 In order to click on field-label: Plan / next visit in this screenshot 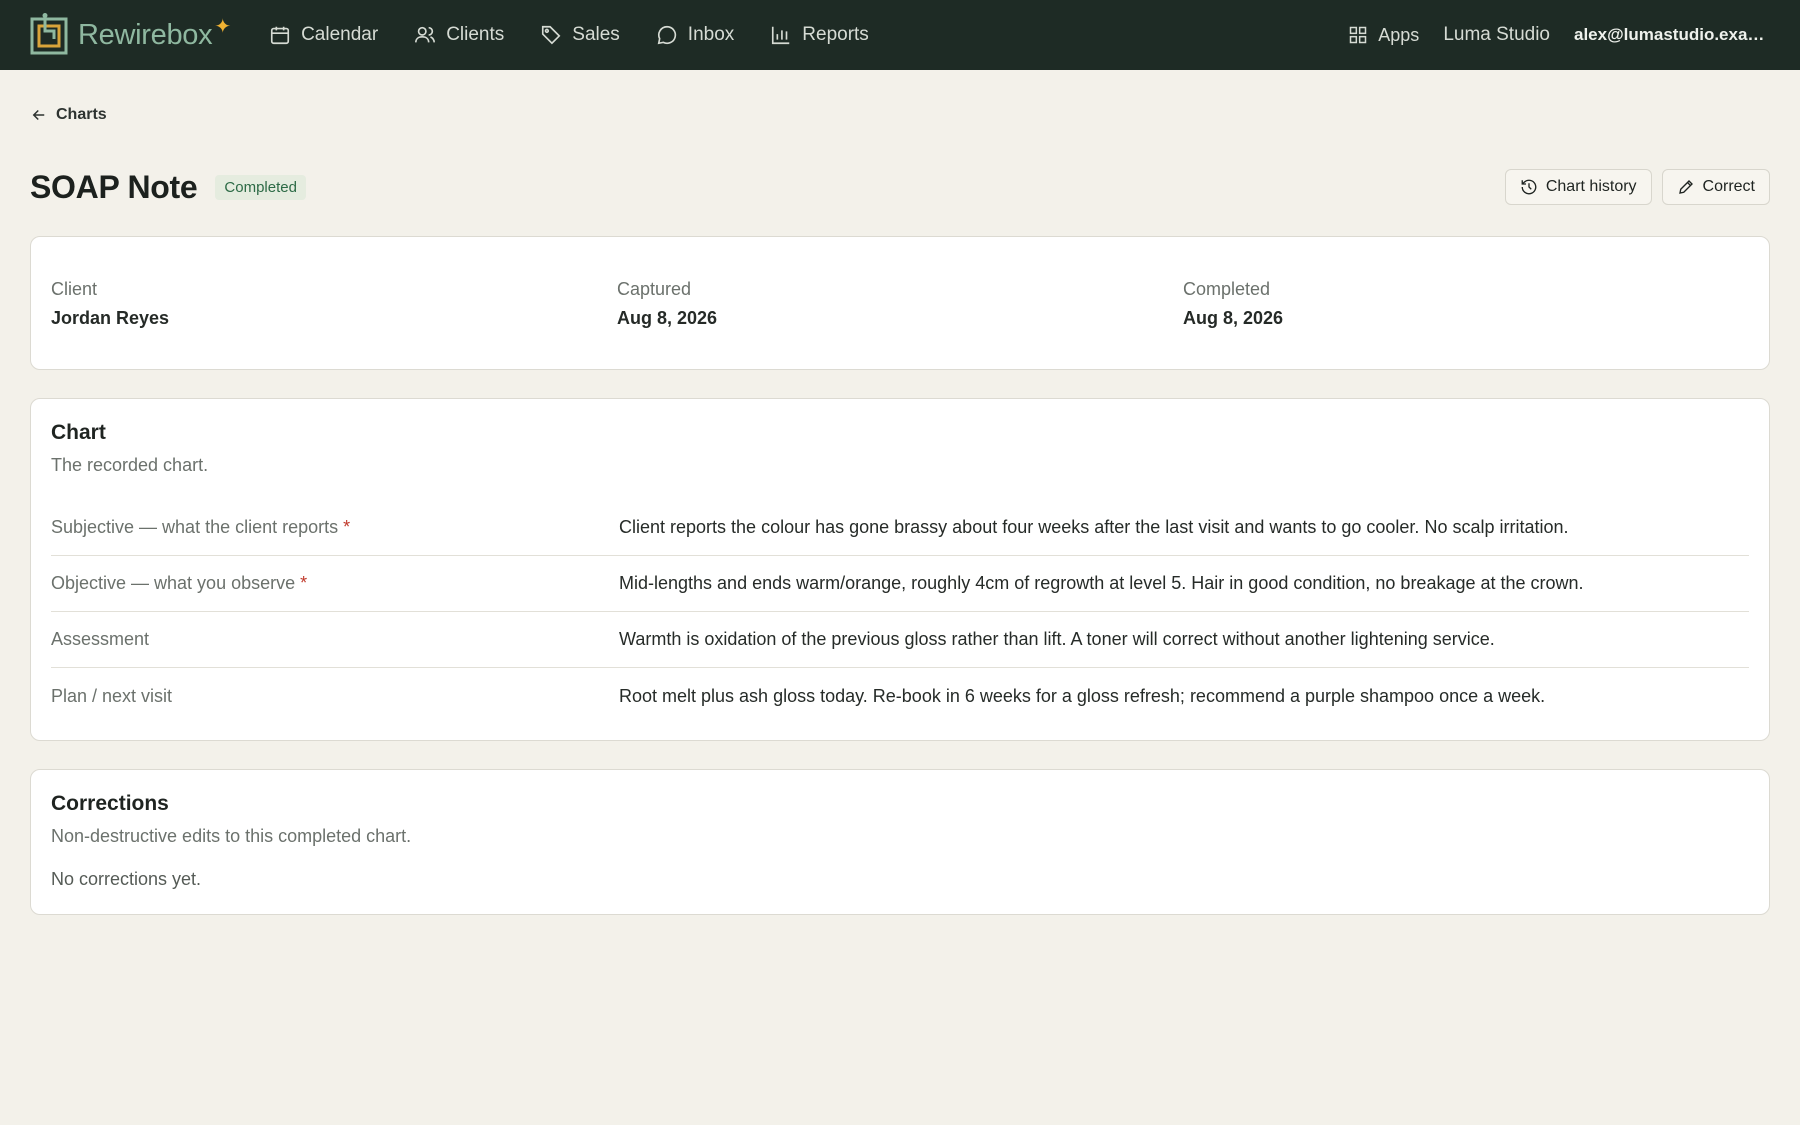, I will do `click(335, 696)`.